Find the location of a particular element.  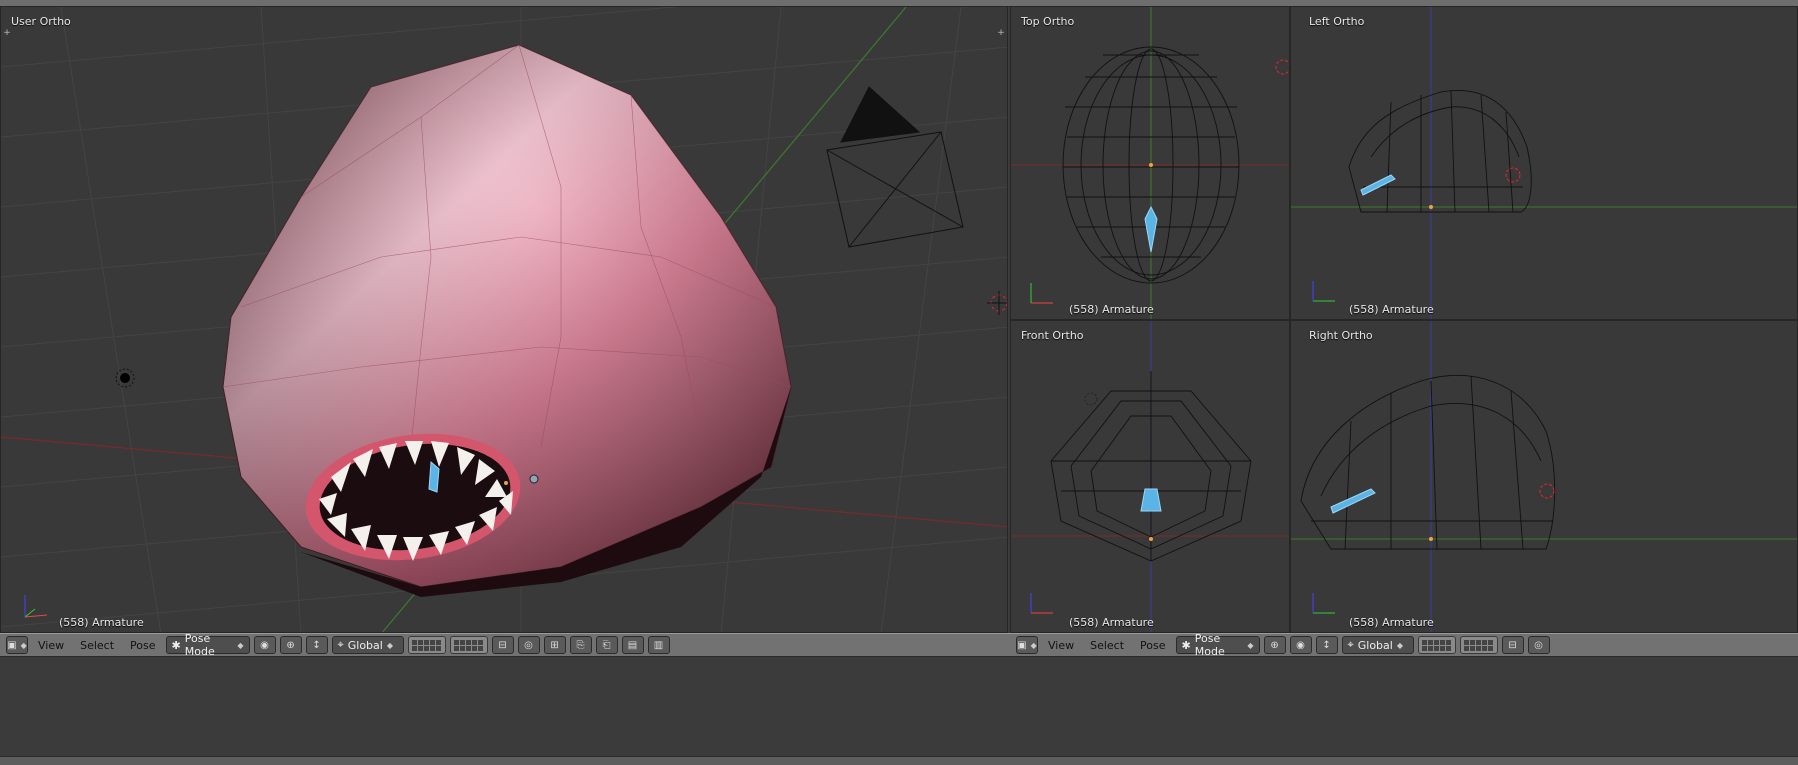

right-ortho-wireframe is located at coordinates (1544, 476).